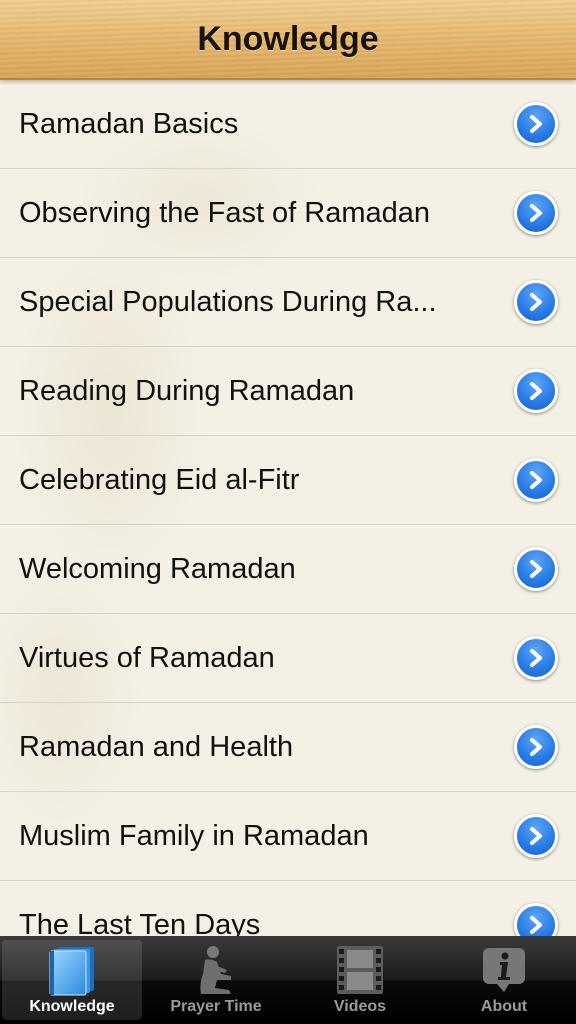 This screenshot has height=1024, width=576. What do you see at coordinates (288, 124) in the screenshot?
I see `list-item: Ramadan Basics` at bounding box center [288, 124].